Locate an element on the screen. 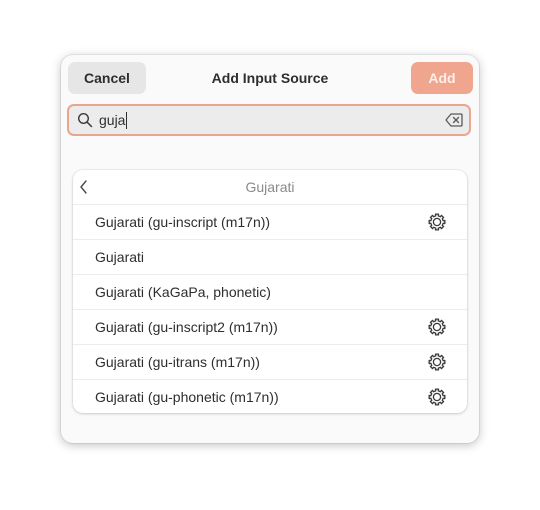 Image resolution: width=540 pixels, height=510 pixels. list-item: Gujarati (gu-itrans (m17n)) is located at coordinates (270, 362).